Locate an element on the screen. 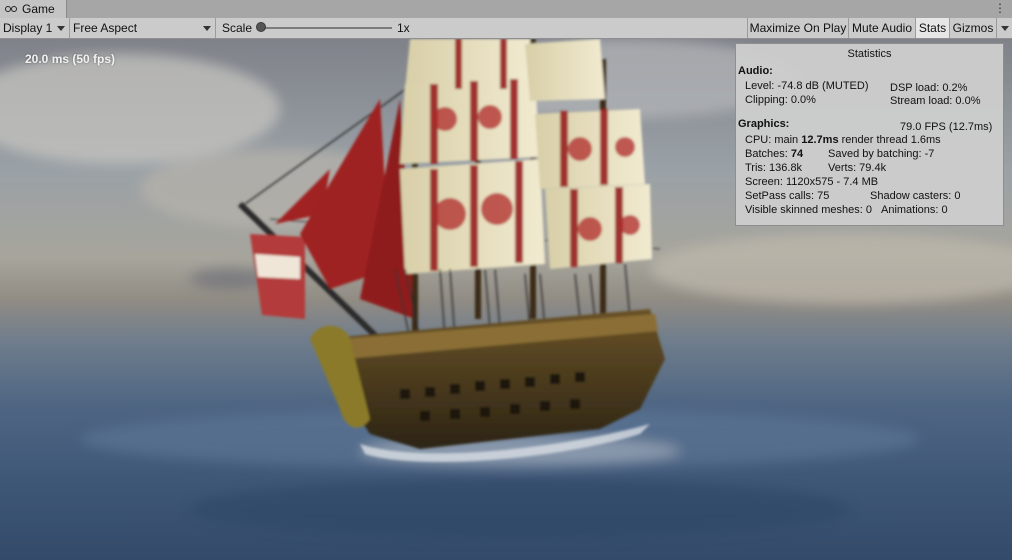 This screenshot has width=1012, height=560. graphics-fps: 79.0 FPS (12.7ms) is located at coordinates (946, 127).